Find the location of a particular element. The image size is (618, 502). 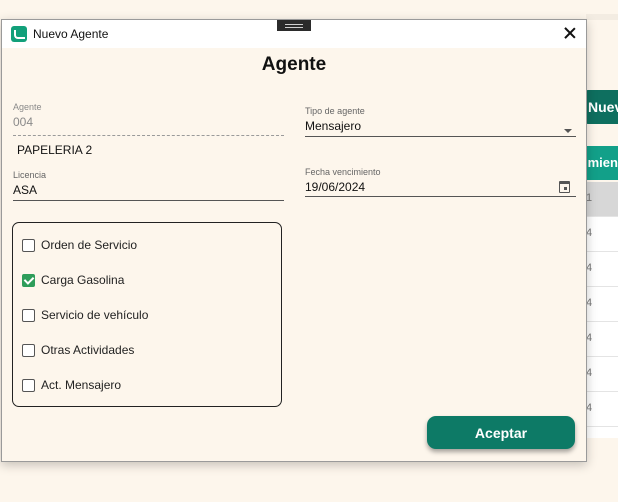

activity-act-mensajero: Act. Mensajero is located at coordinates (71, 385).